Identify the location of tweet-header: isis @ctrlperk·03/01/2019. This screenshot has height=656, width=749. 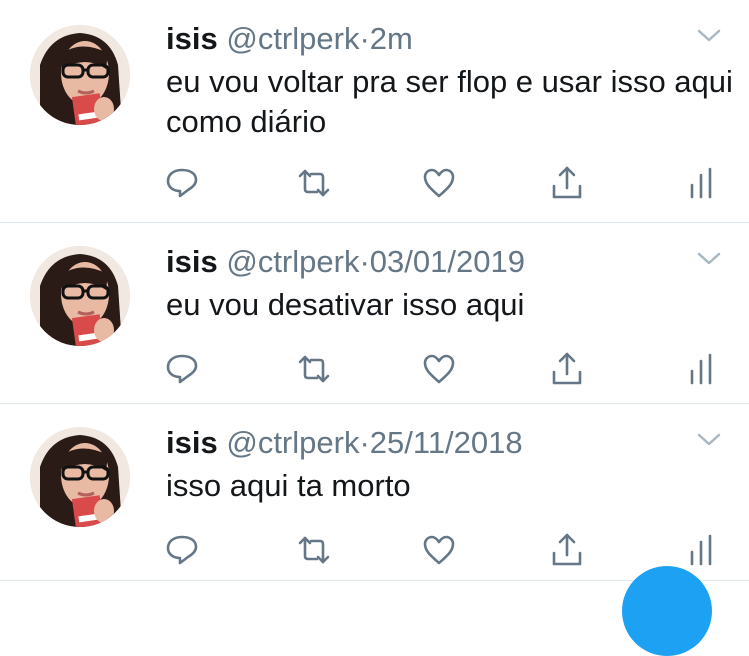
(345, 262).